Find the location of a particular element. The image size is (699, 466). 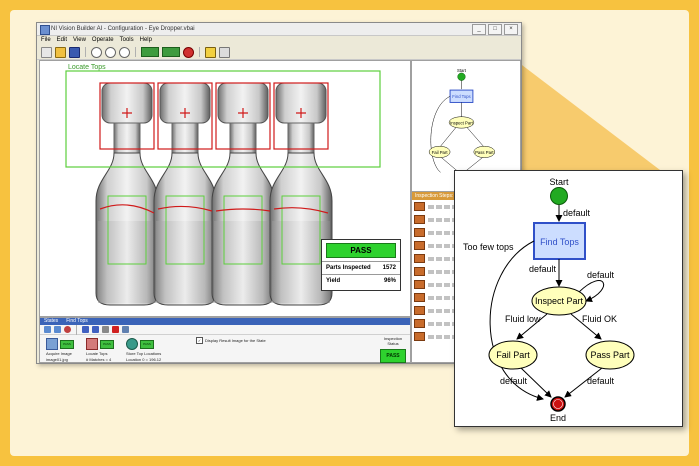

minimize-button: _ is located at coordinates (479, 29).